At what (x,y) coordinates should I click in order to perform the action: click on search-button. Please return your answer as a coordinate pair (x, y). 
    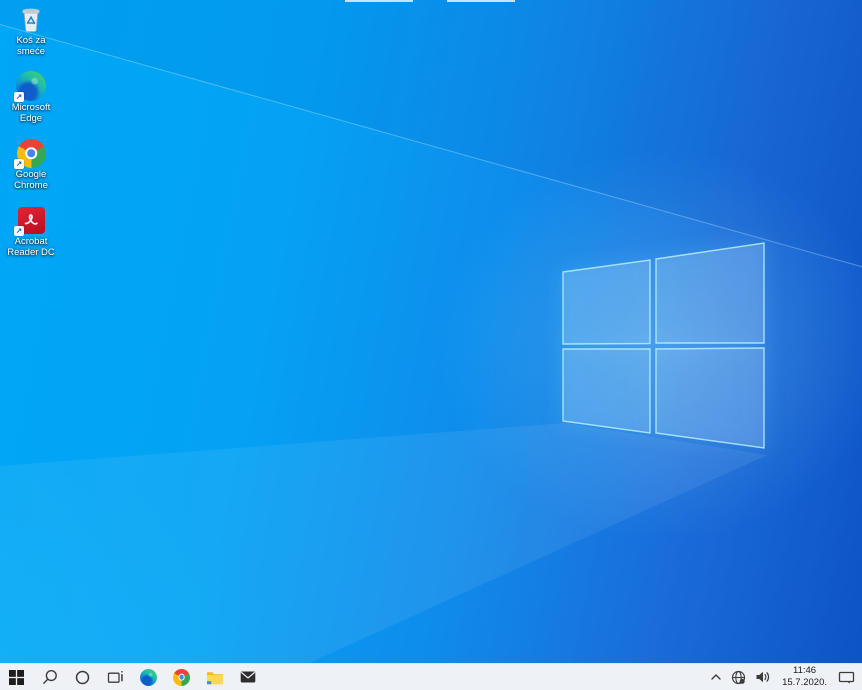
    Looking at the image, I should click on (49, 677).